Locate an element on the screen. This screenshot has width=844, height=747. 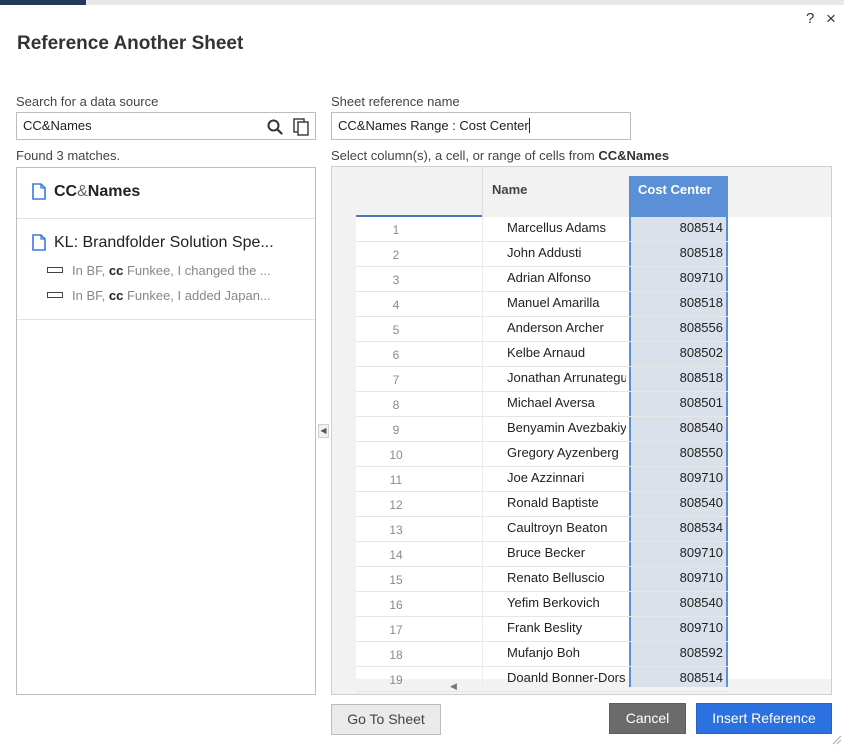
table-row: 1 Marcellus Adams 808514 is located at coordinates (542, 229).